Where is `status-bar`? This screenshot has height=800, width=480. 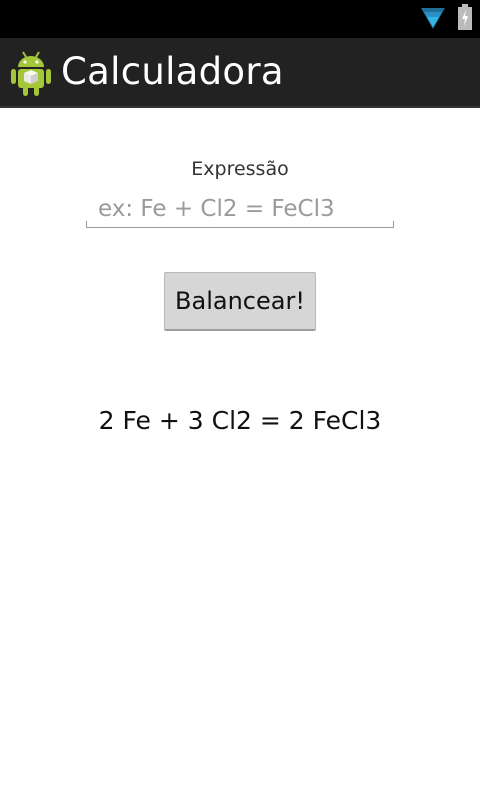 status-bar is located at coordinates (240, 19).